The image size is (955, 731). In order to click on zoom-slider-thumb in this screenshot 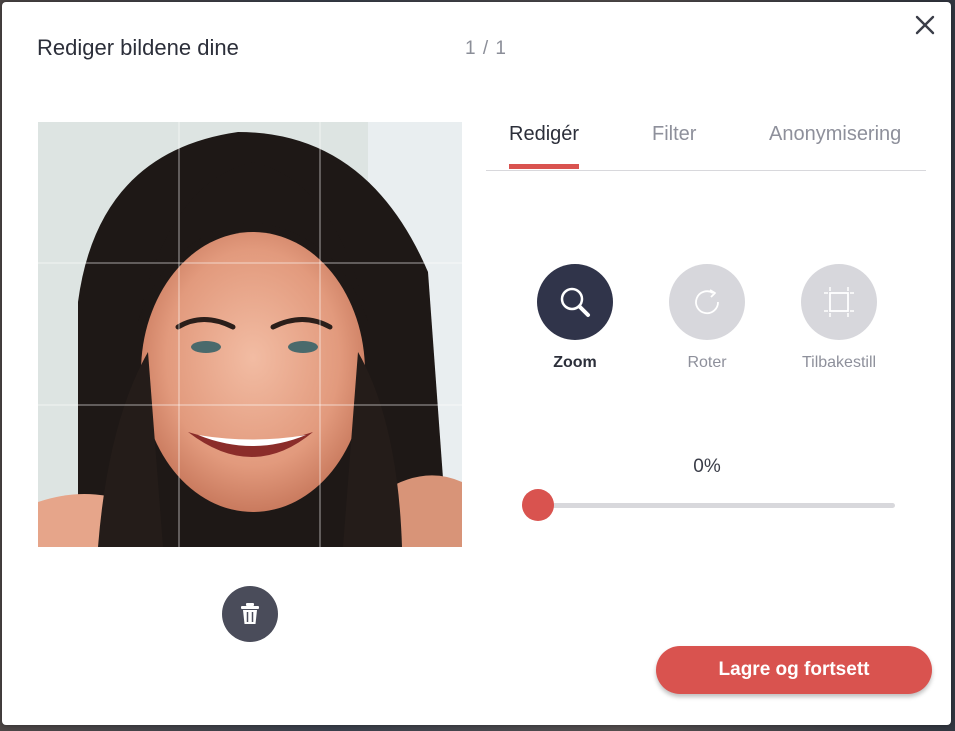, I will do `click(538, 505)`.